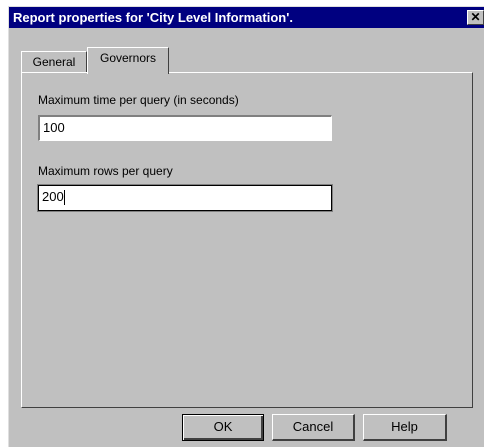 The width and height of the screenshot is (484, 447). What do you see at coordinates (64, 198) in the screenshot?
I see `text-caret` at bounding box center [64, 198].